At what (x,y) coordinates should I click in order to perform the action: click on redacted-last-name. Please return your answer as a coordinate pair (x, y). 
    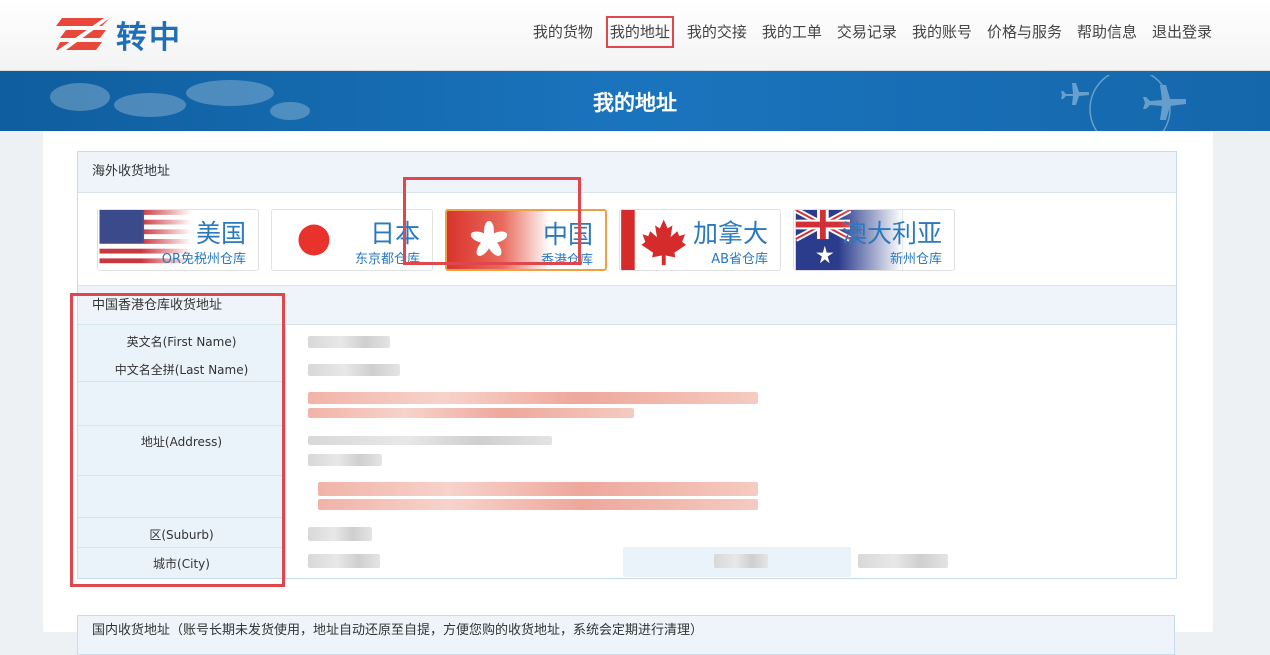
    Looking at the image, I should click on (354, 370).